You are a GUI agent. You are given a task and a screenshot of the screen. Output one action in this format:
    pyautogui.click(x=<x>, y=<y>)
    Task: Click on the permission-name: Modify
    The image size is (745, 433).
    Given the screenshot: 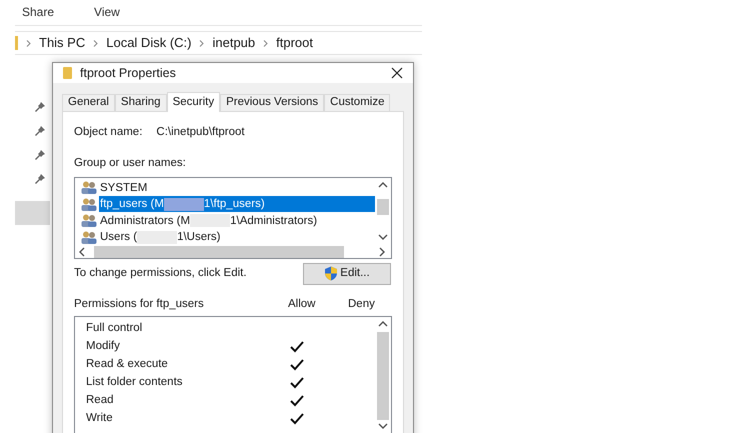 What is the action you would take?
    pyautogui.click(x=103, y=346)
    